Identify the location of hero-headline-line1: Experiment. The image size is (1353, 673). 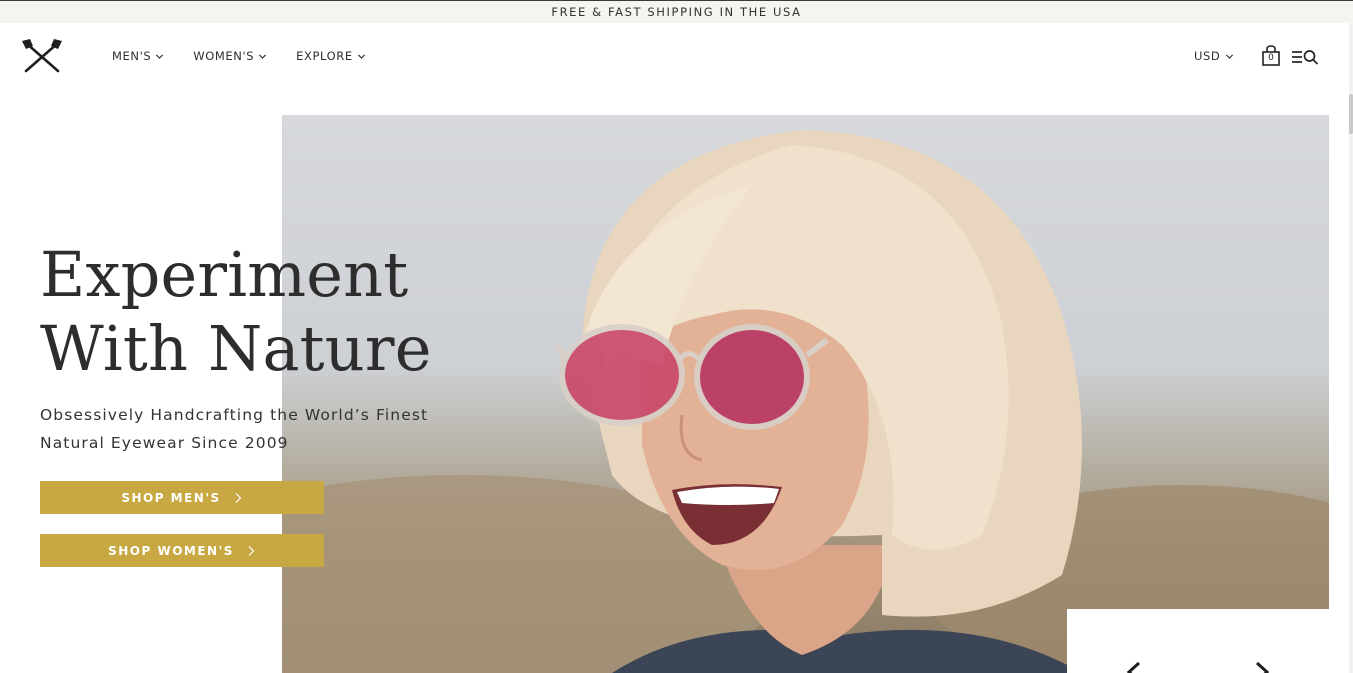
(224, 274).